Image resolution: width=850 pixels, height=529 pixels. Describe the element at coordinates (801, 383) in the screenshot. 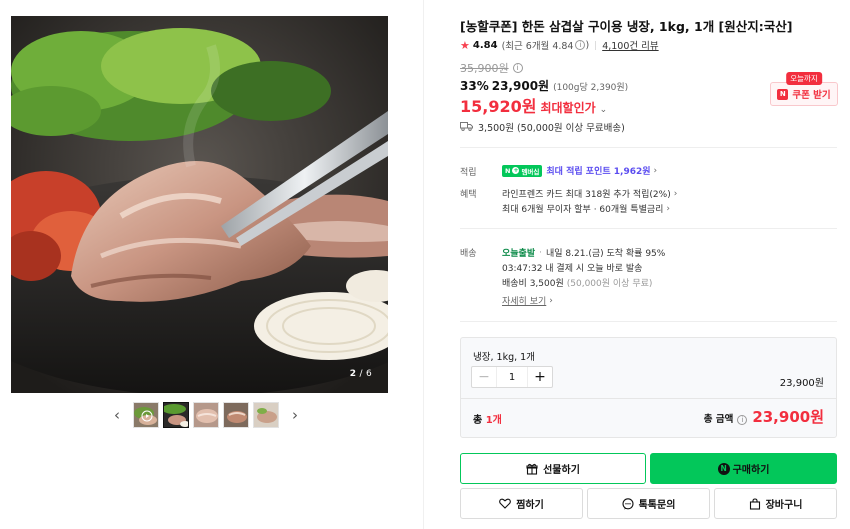

I see `option-price: 23,900원` at that location.